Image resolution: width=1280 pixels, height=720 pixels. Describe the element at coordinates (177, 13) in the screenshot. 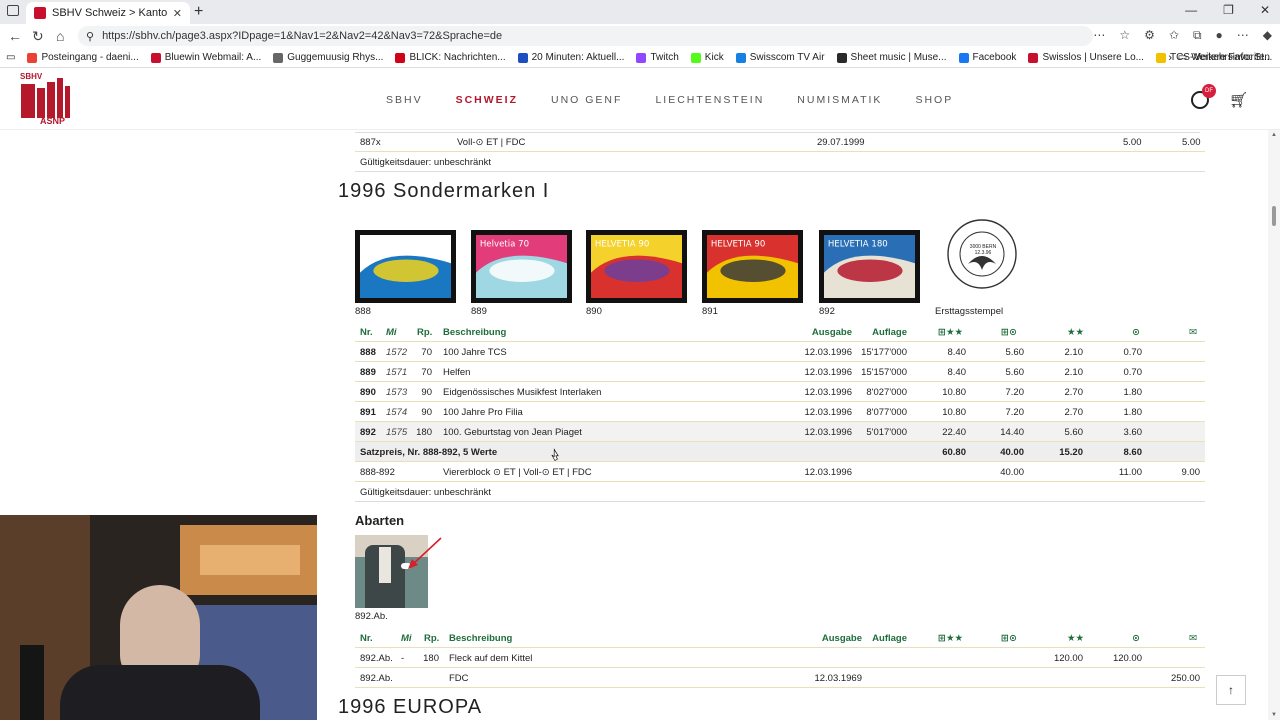

I see `close-tab-icon: ✕` at that location.